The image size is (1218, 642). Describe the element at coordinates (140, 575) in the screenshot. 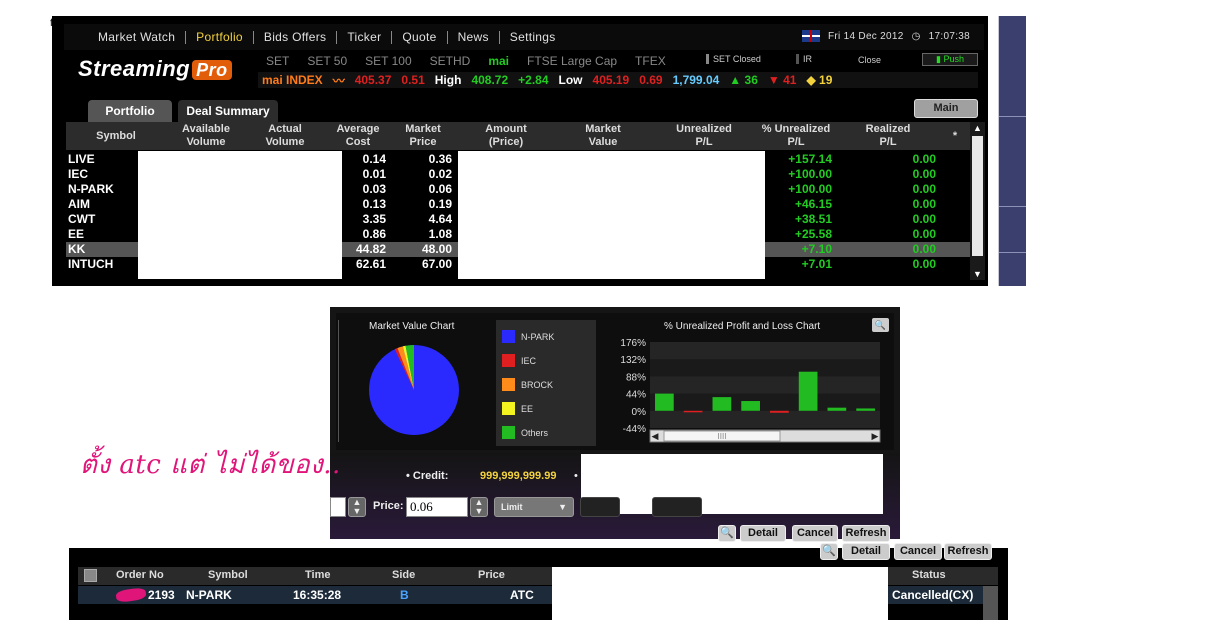

I see `col-order-no: Order No` at that location.